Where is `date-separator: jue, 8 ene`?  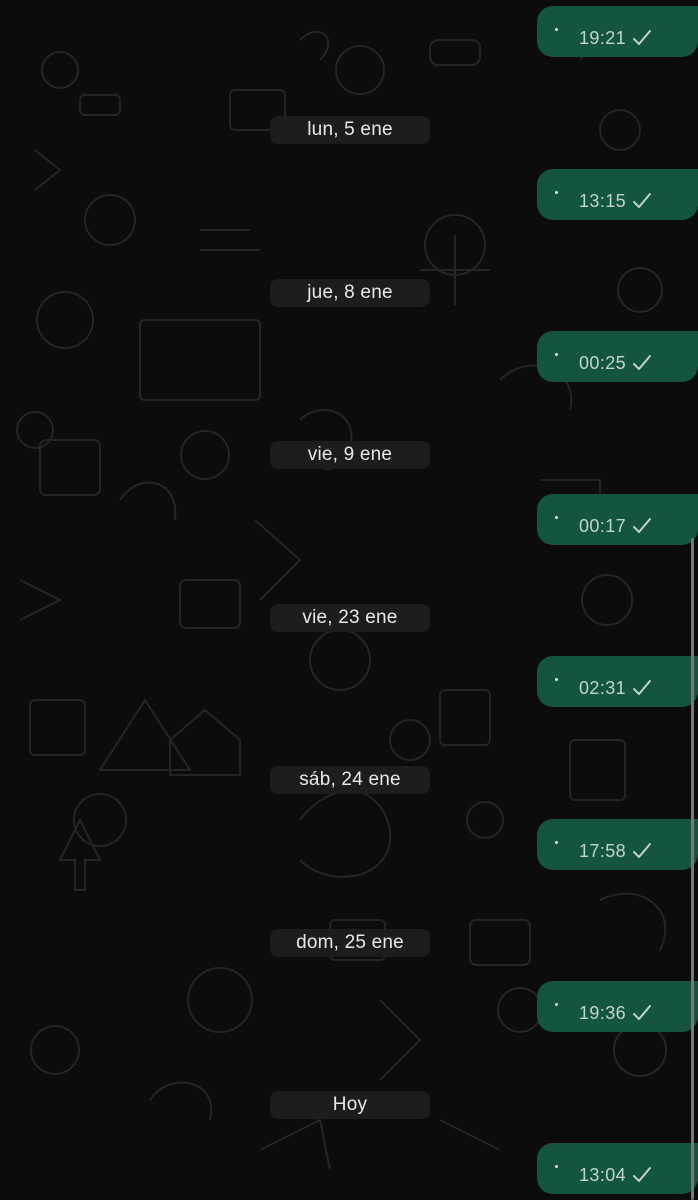 date-separator: jue, 8 ene is located at coordinates (350, 293).